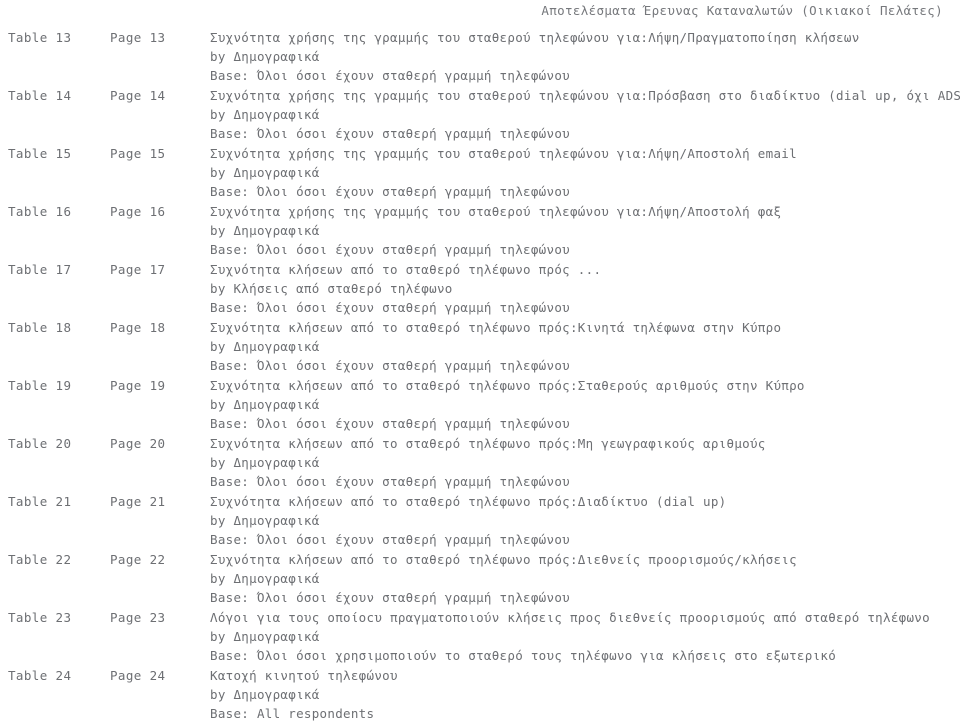 This screenshot has width=960, height=724. I want to click on table-number-label: Table 21, so click(40, 501).